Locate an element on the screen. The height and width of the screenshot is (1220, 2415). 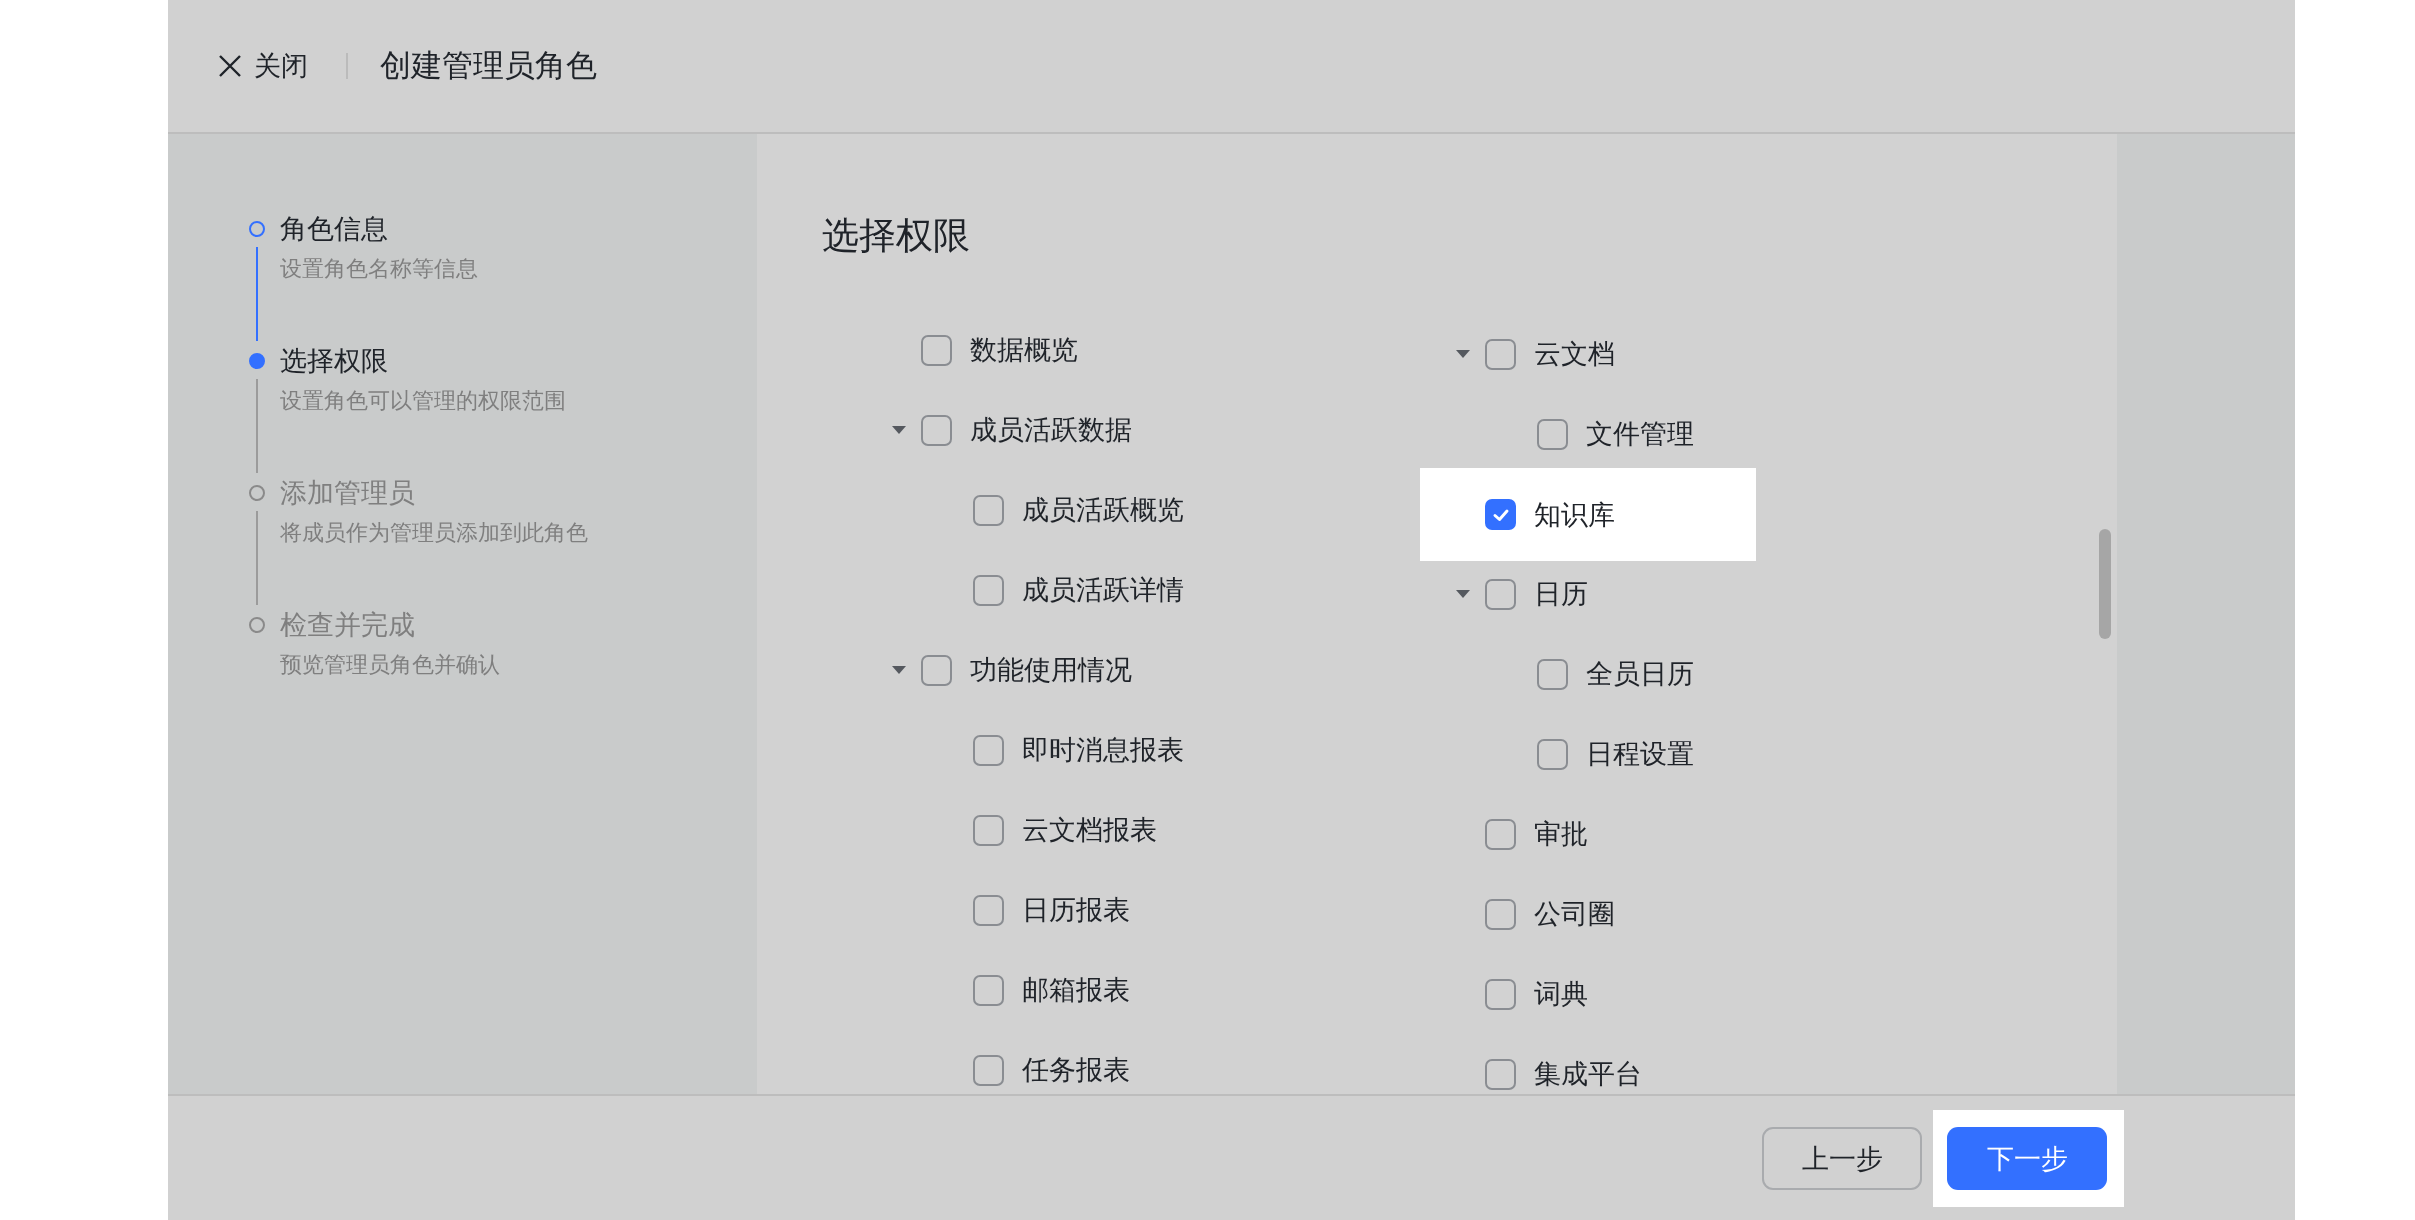
permission-label: 邮箱报表 is located at coordinates (1076, 990).